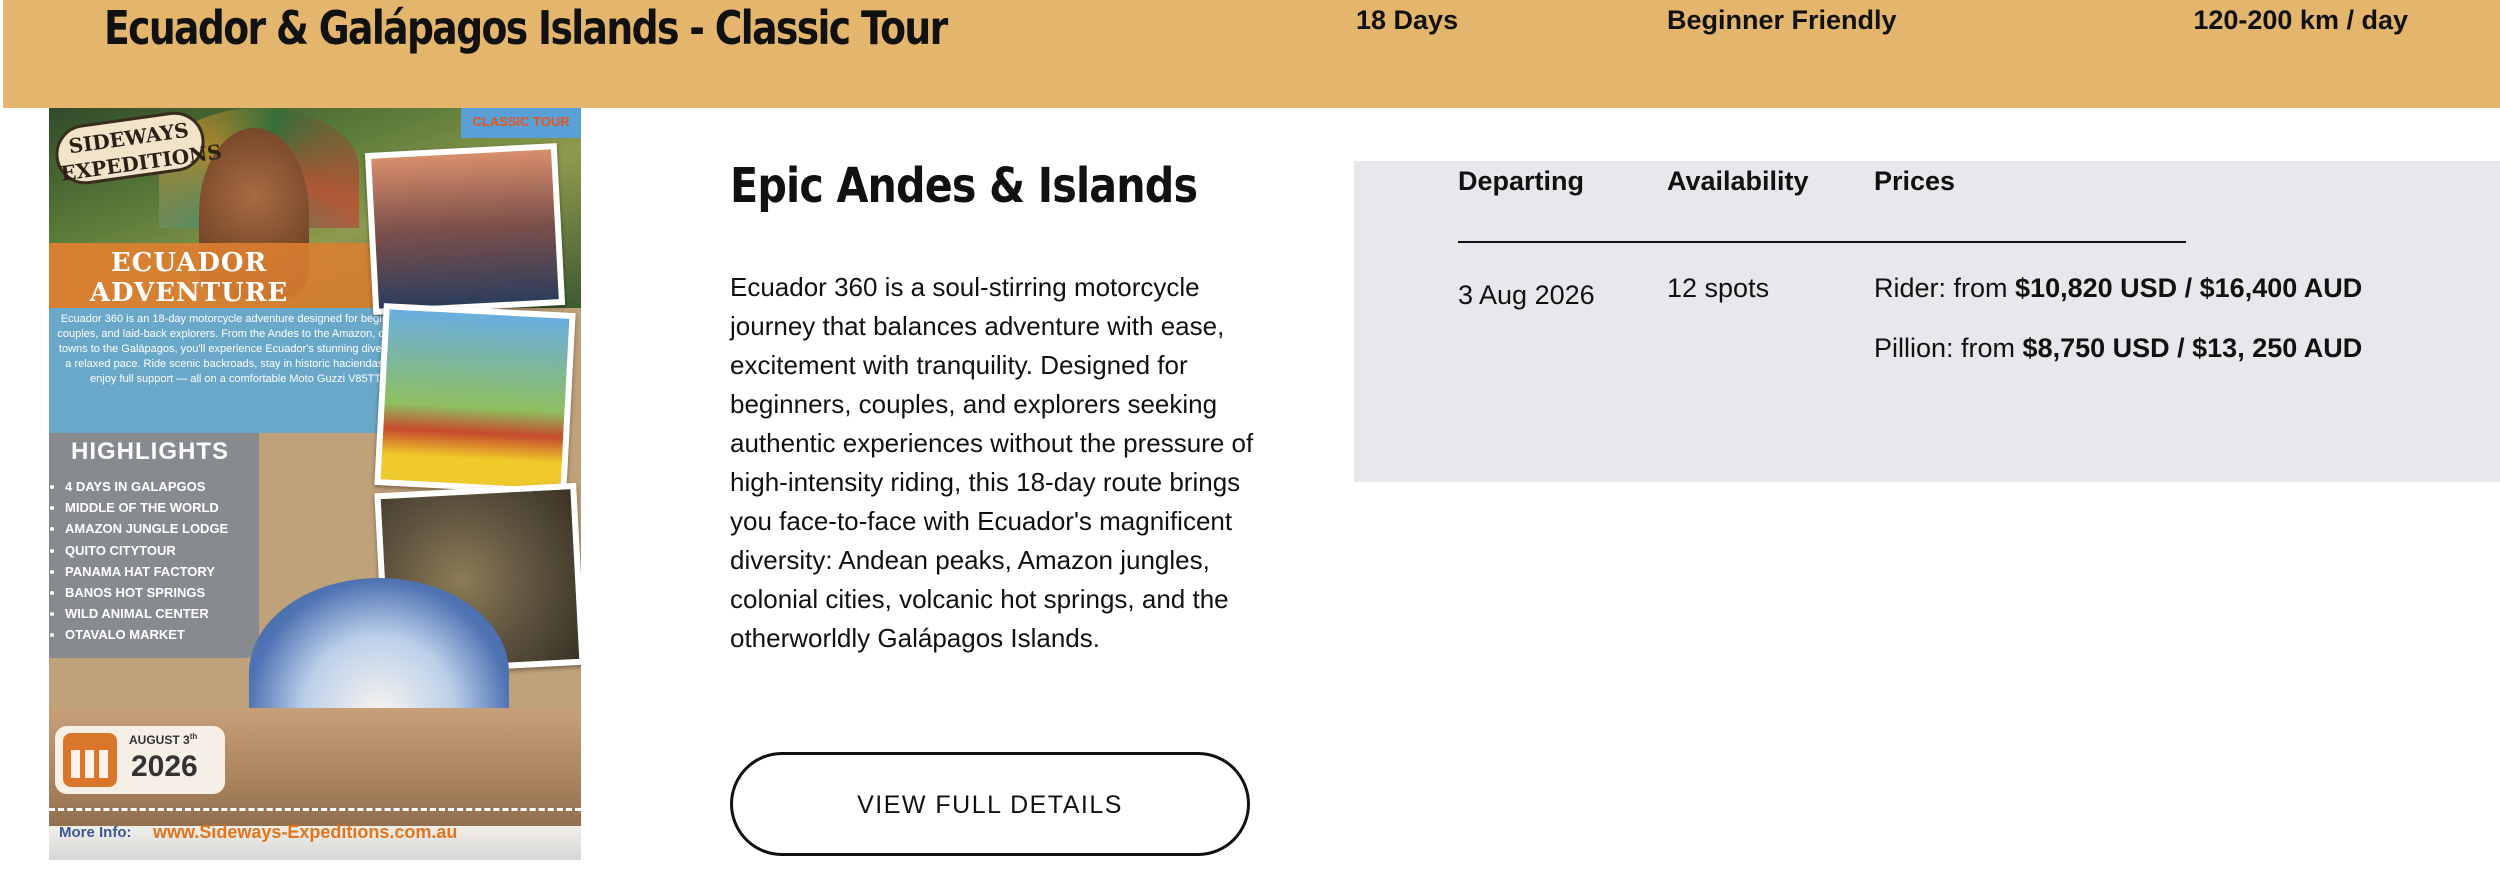 The image size is (2500, 869). Describe the element at coordinates (146, 486) in the screenshot. I see `poster-highlight-item: 4 DAYS IN GALAPGOS` at that location.